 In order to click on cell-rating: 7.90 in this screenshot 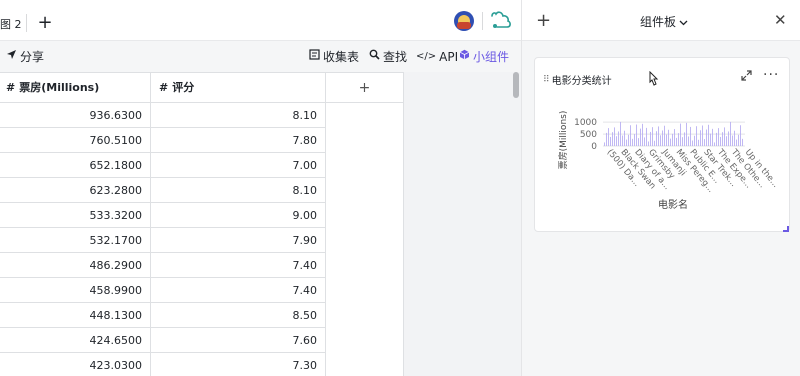, I will do `click(238, 240)`.